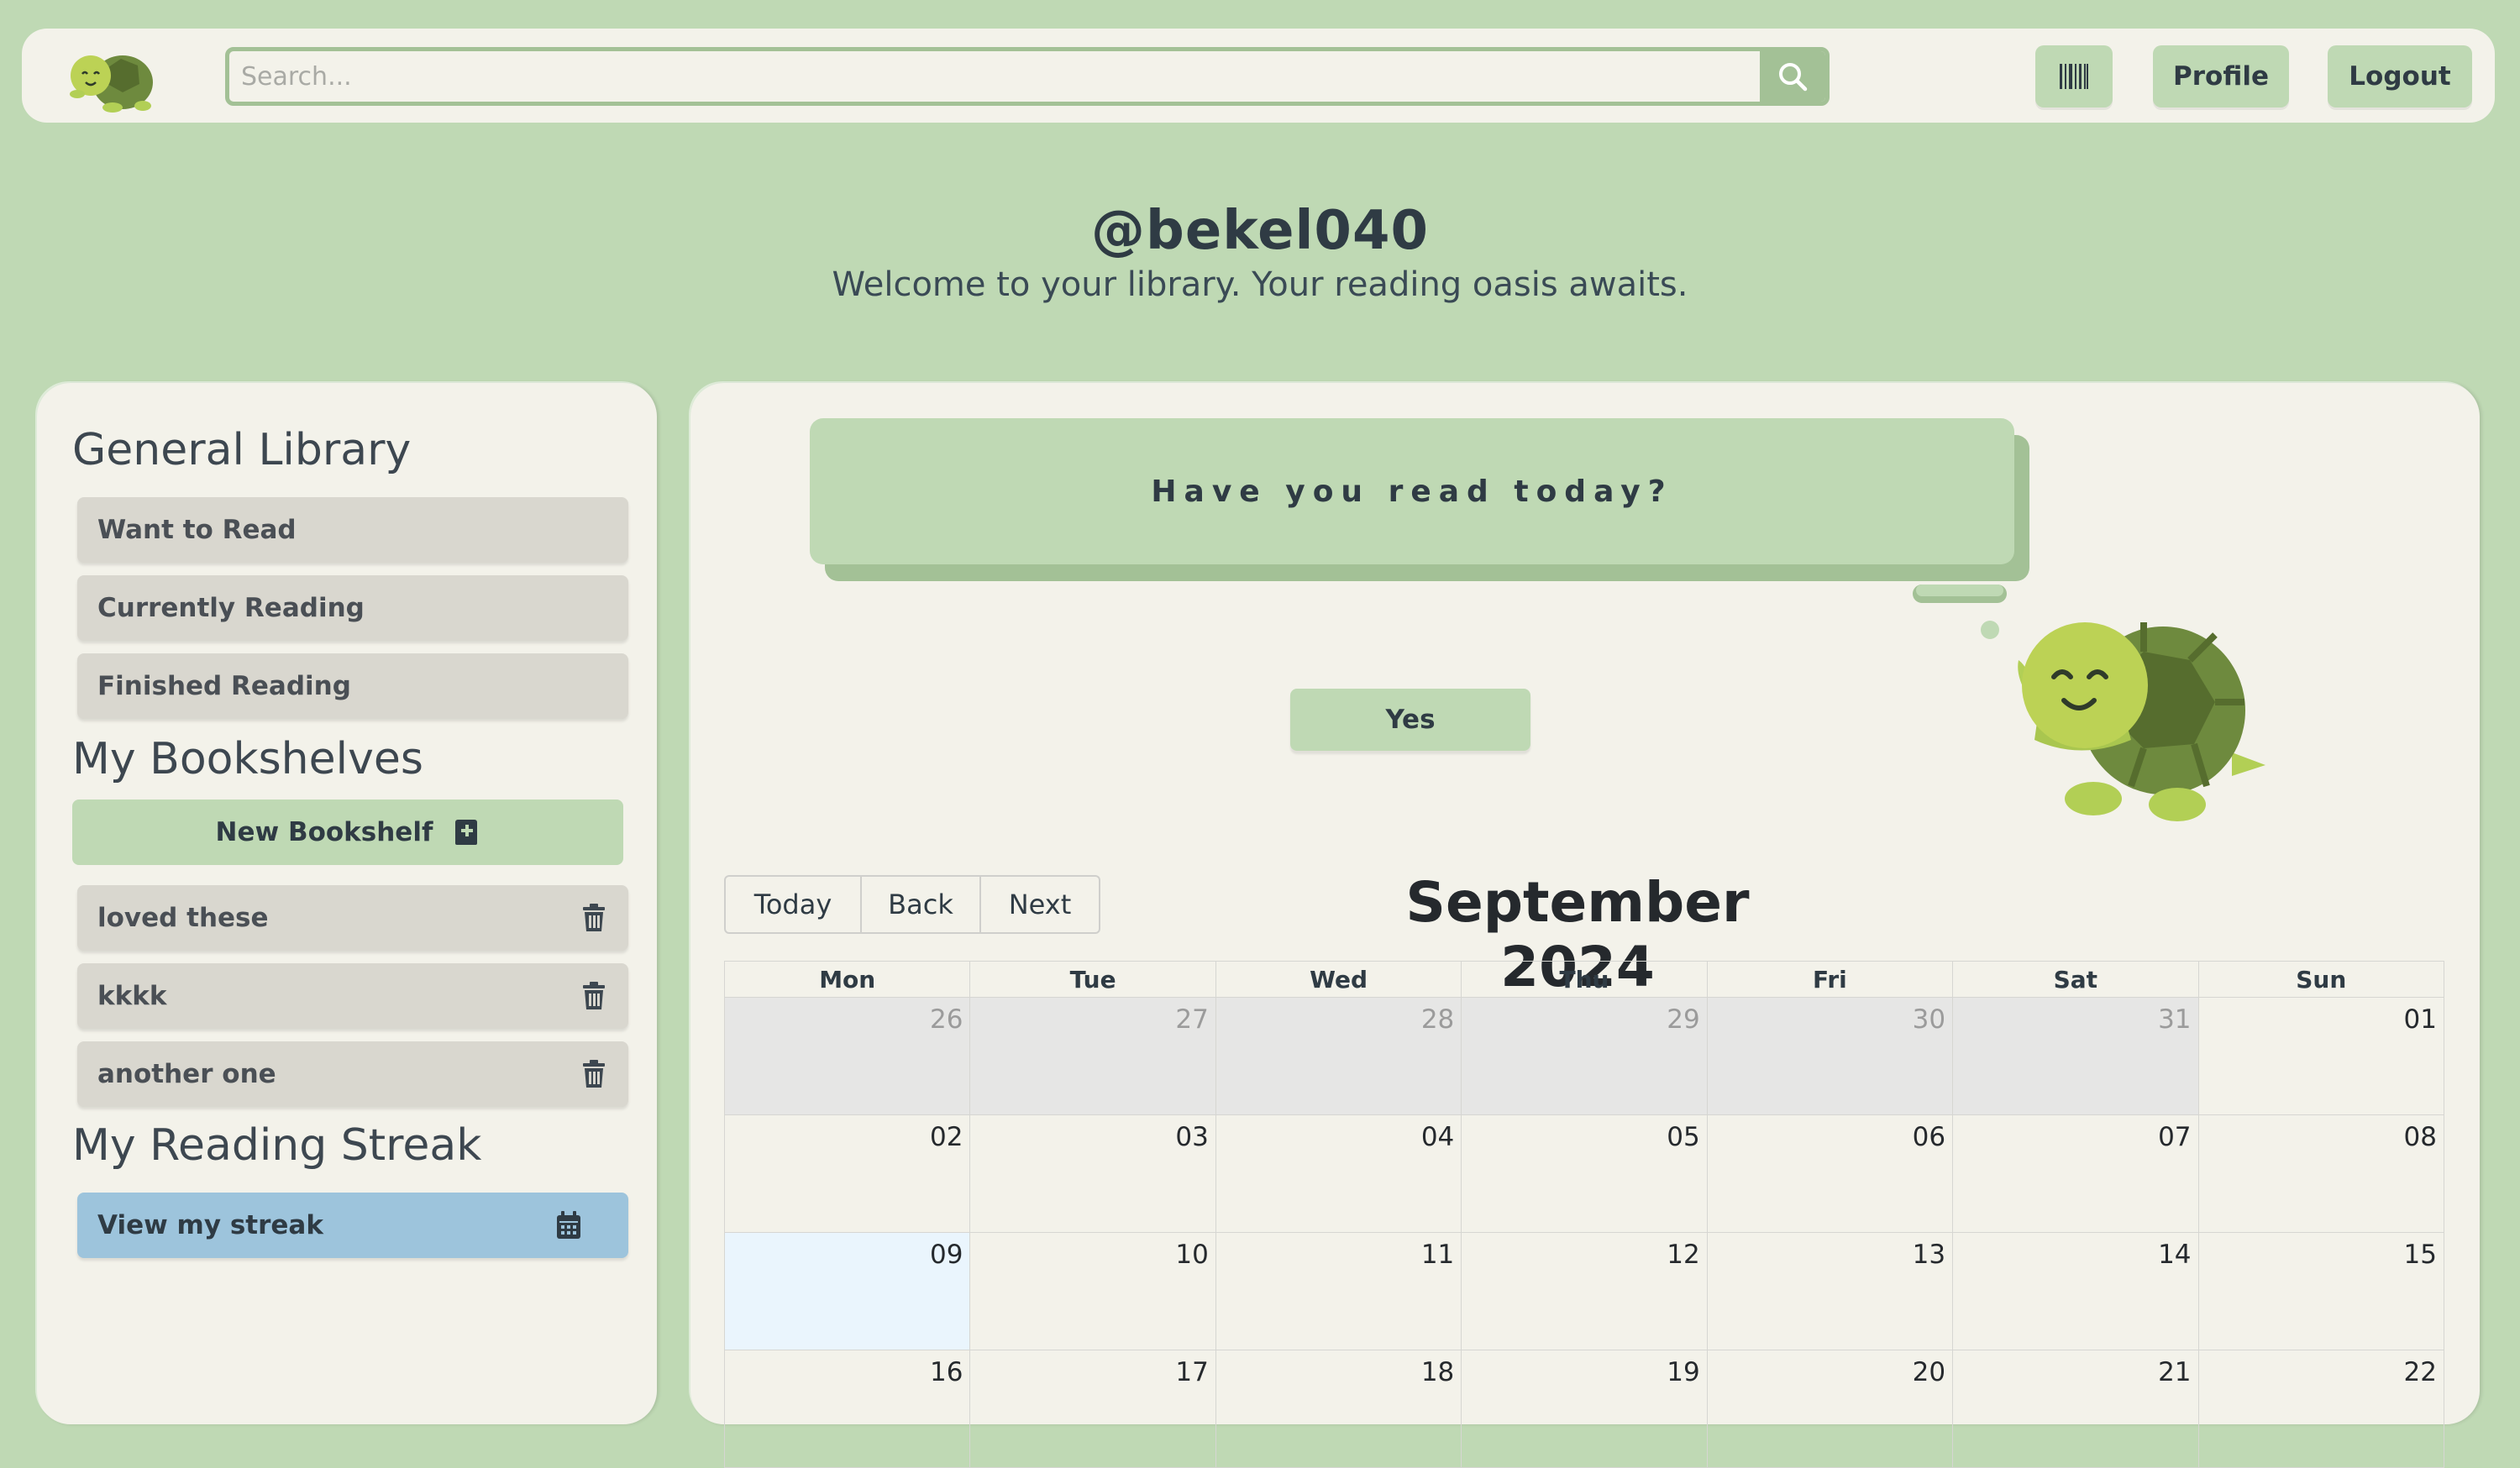  What do you see at coordinates (847, 979) in the screenshot?
I see `weekday-label: Mon` at bounding box center [847, 979].